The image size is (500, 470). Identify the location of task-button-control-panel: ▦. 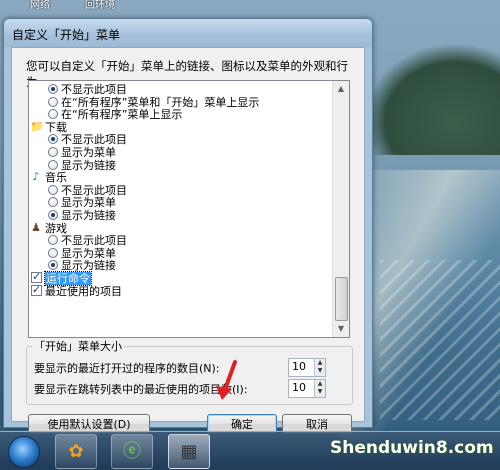
(189, 451).